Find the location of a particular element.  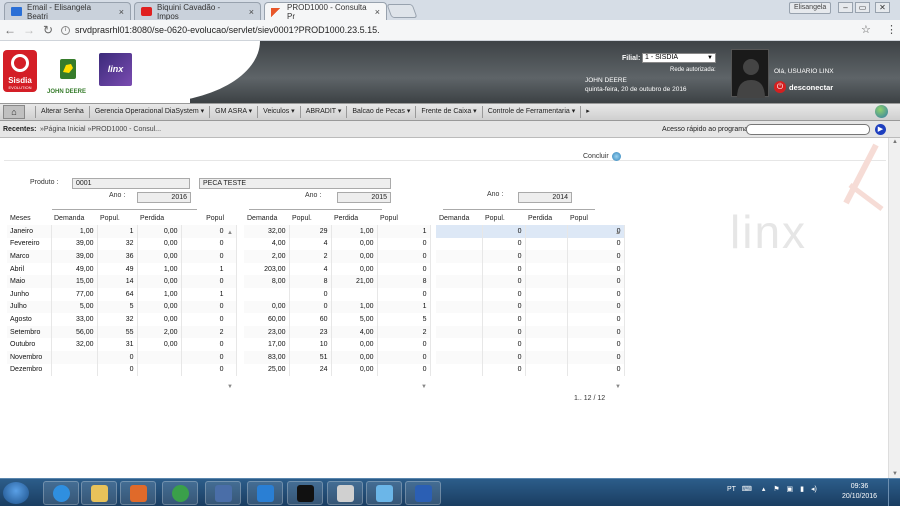

reload-icon: ↻ is located at coordinates (48, 30).